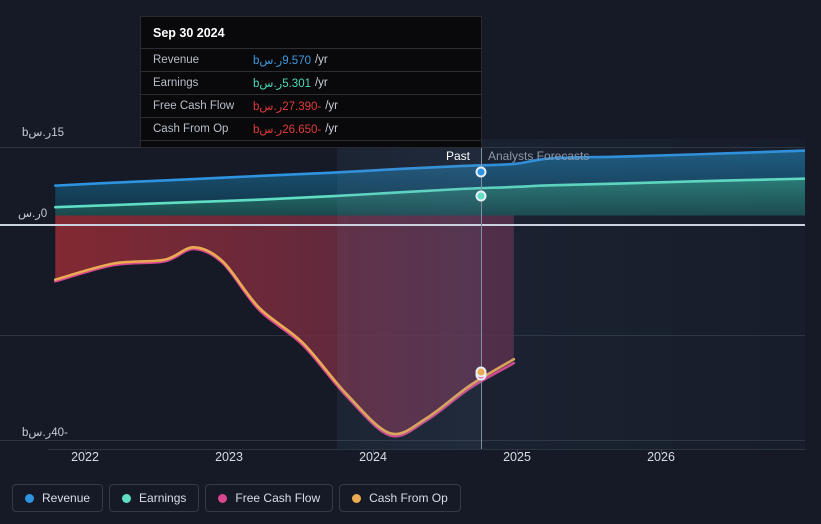 Image resolution: width=821 pixels, height=524 pixels. I want to click on forecast-label: Analysts Forecasts, so click(539, 156).